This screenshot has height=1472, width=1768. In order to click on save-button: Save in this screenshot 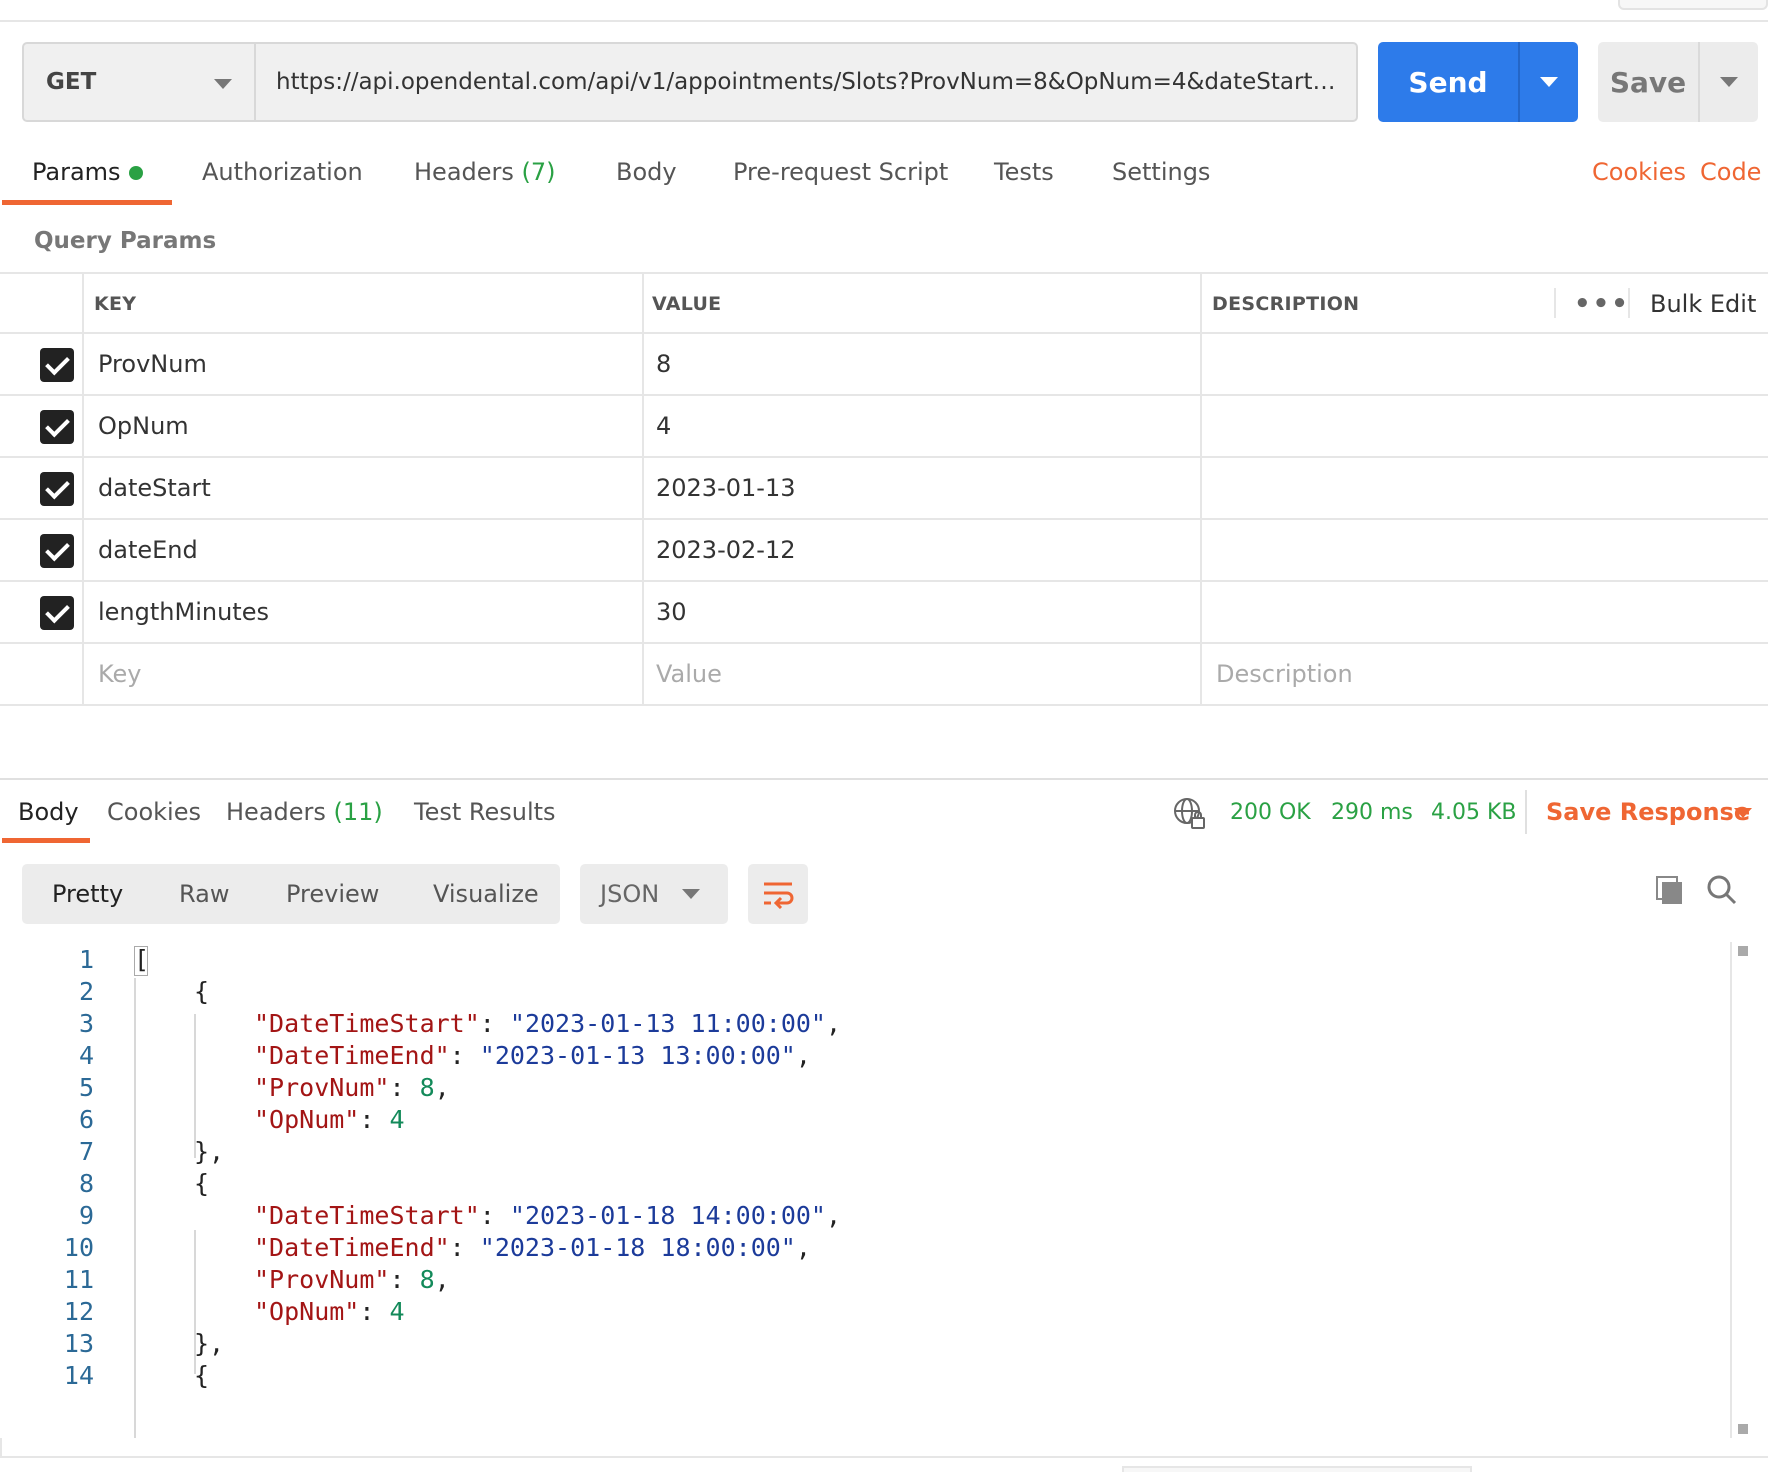, I will do `click(1648, 82)`.